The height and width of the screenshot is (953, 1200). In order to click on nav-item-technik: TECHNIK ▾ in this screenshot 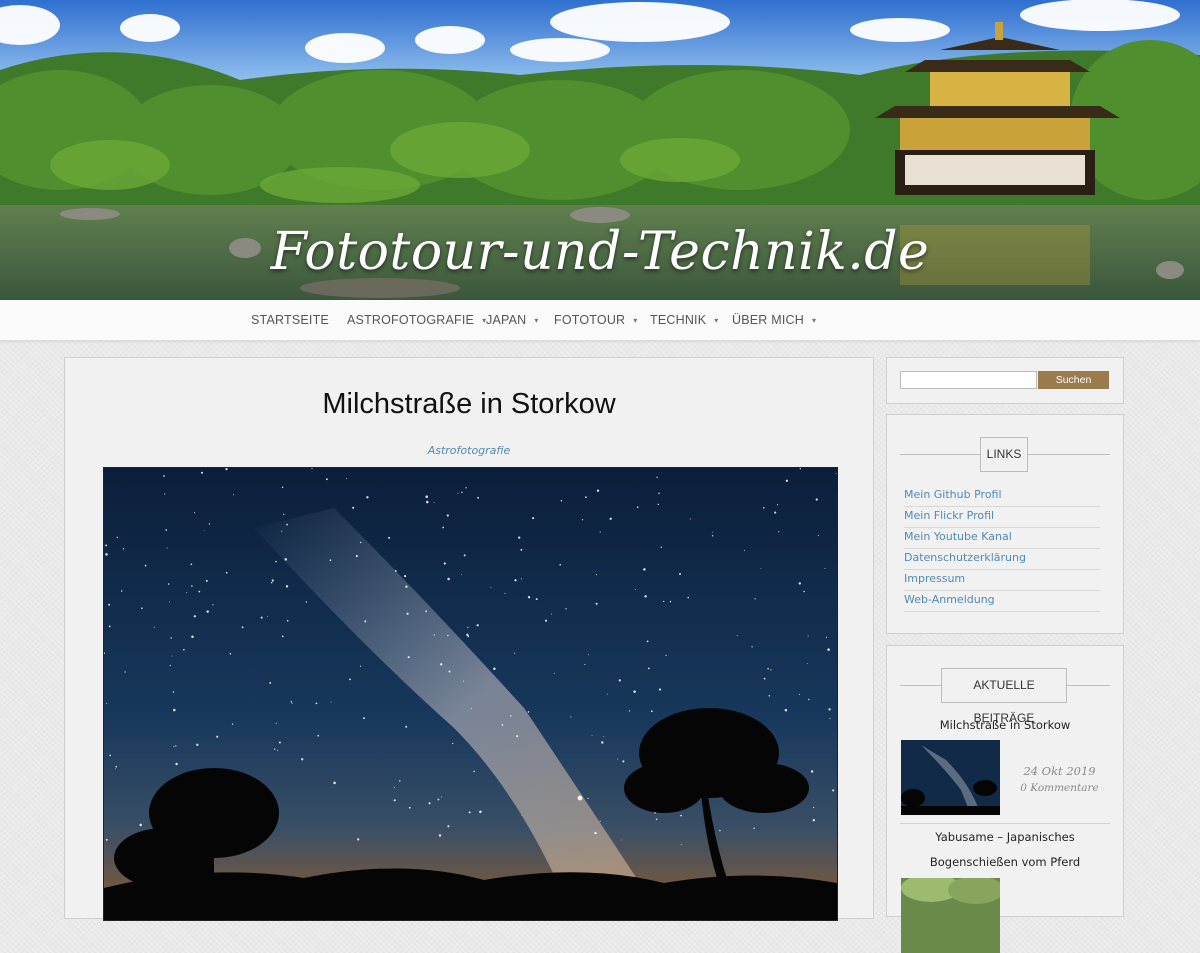, I will do `click(684, 320)`.